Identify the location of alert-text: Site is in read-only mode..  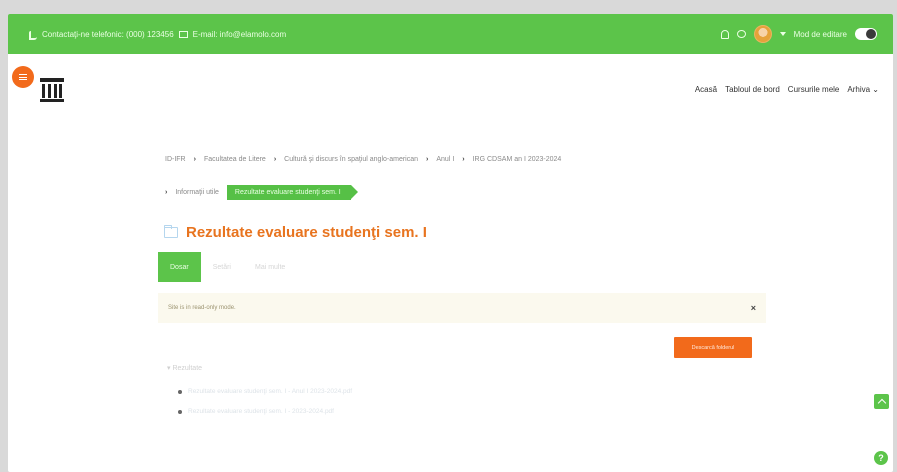
(202, 308).